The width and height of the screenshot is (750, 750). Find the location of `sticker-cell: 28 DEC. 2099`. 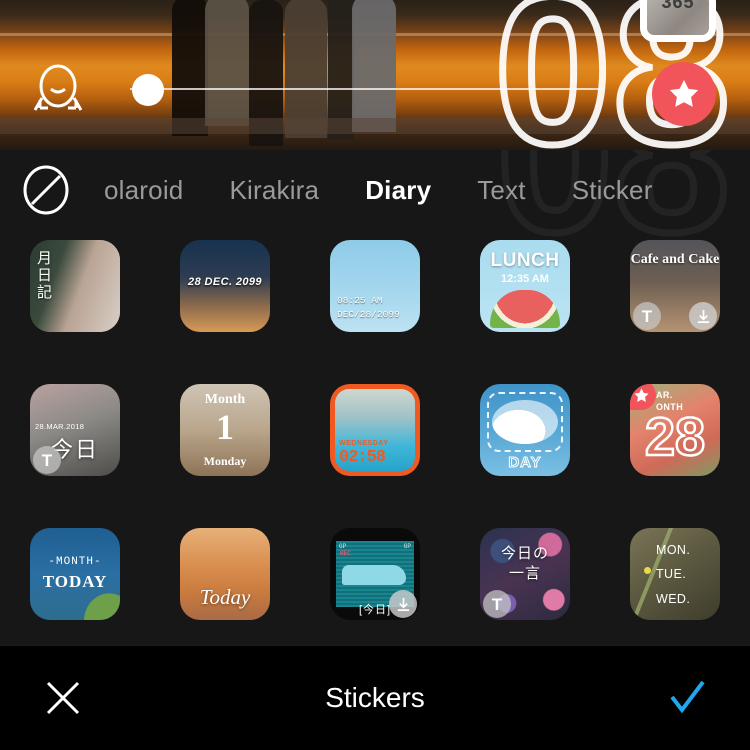

sticker-cell: 28 DEC. 2099 is located at coordinates (225, 286).